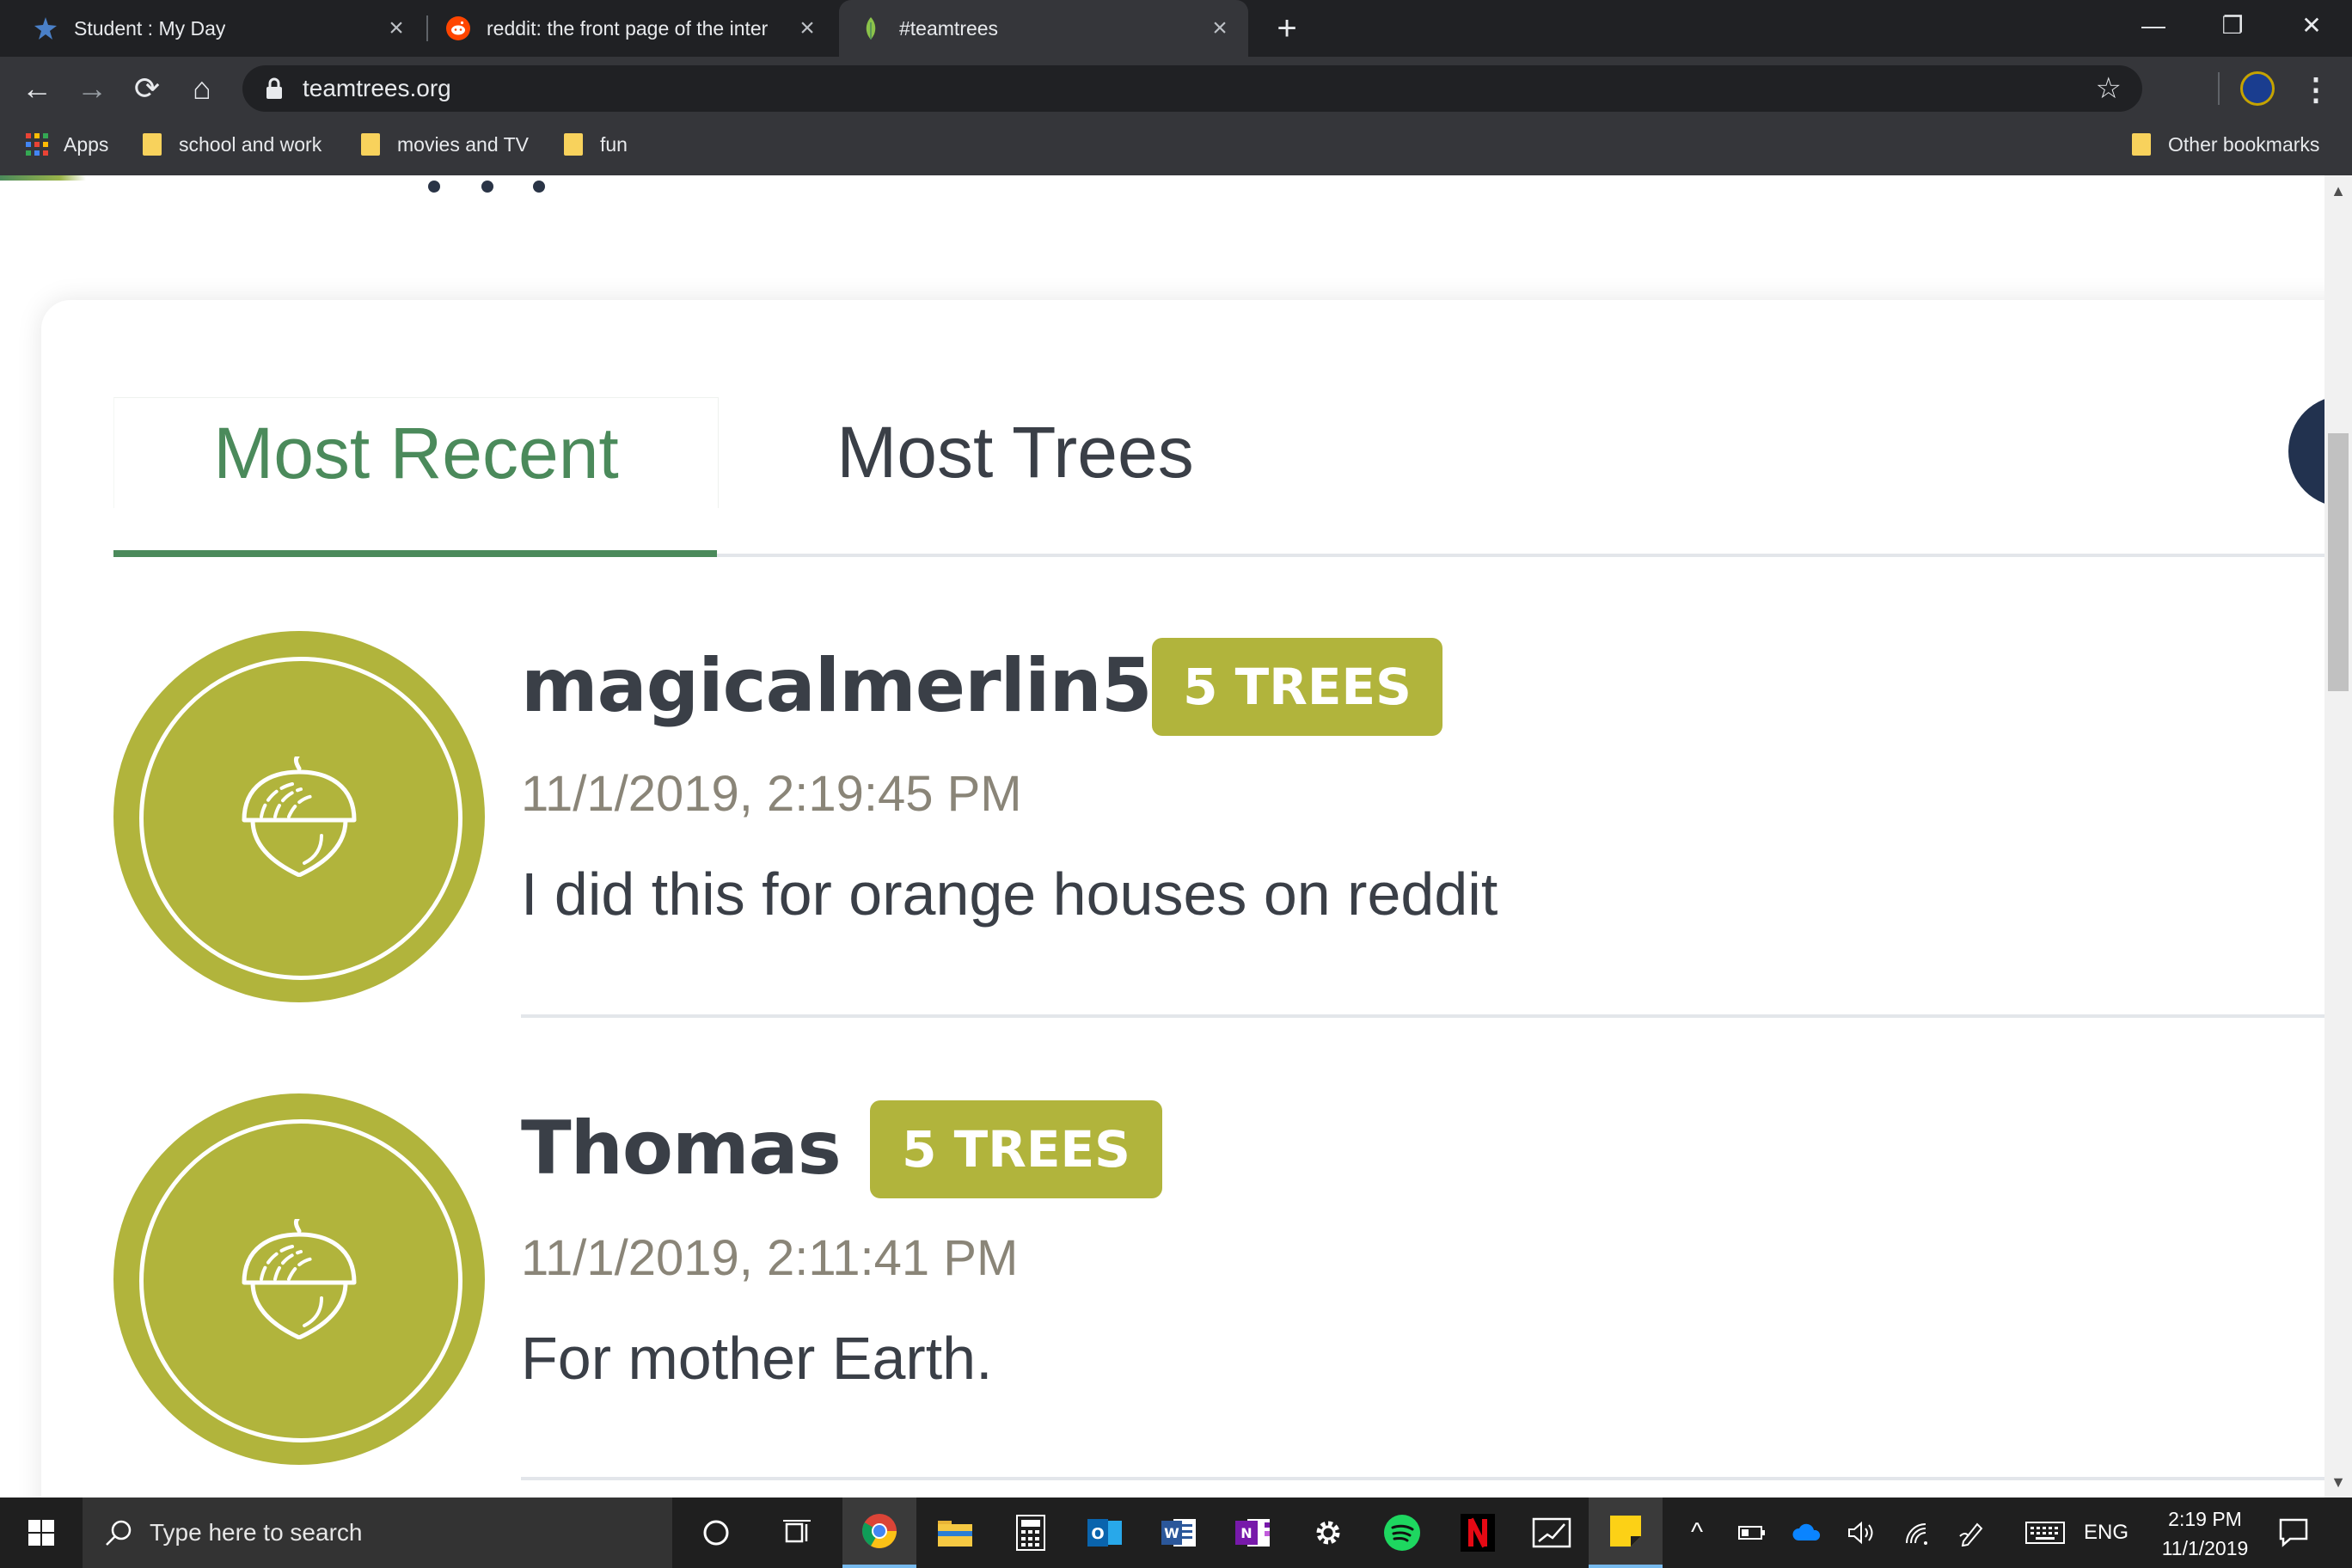 Image resolution: width=2352 pixels, height=1568 pixels. What do you see at coordinates (955, 1533) in the screenshot?
I see `file-explorer-icon` at bounding box center [955, 1533].